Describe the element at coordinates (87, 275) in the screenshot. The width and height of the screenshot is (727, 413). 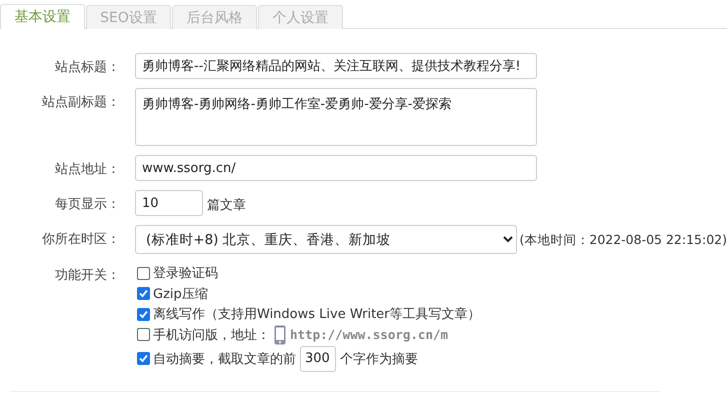
I see `field-label: 功能开关：` at that location.